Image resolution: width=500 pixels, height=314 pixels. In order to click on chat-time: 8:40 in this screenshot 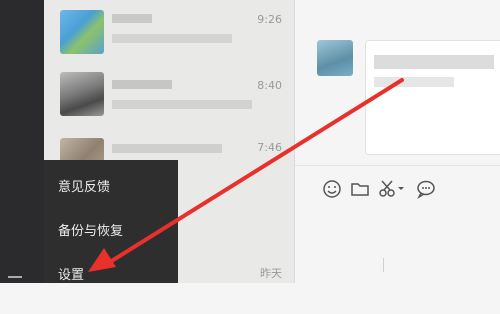, I will do `click(269, 85)`.